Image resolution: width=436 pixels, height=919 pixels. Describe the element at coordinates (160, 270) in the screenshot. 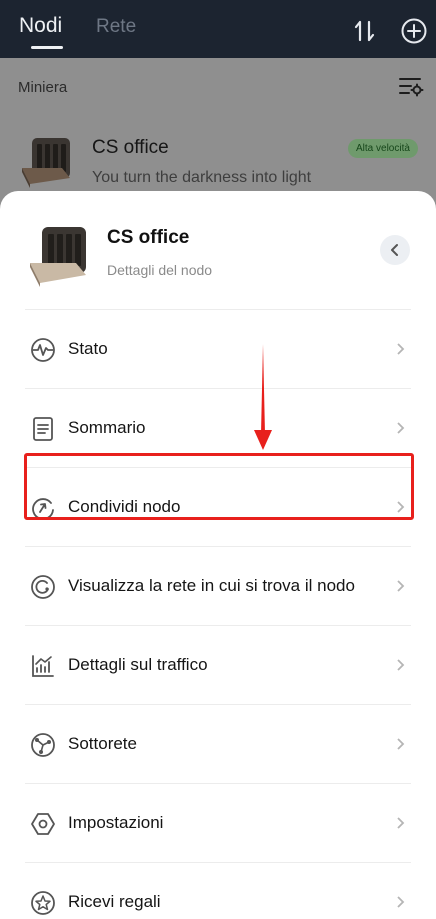

I see `sheet-subtitle: Dettagli del nodo` at that location.